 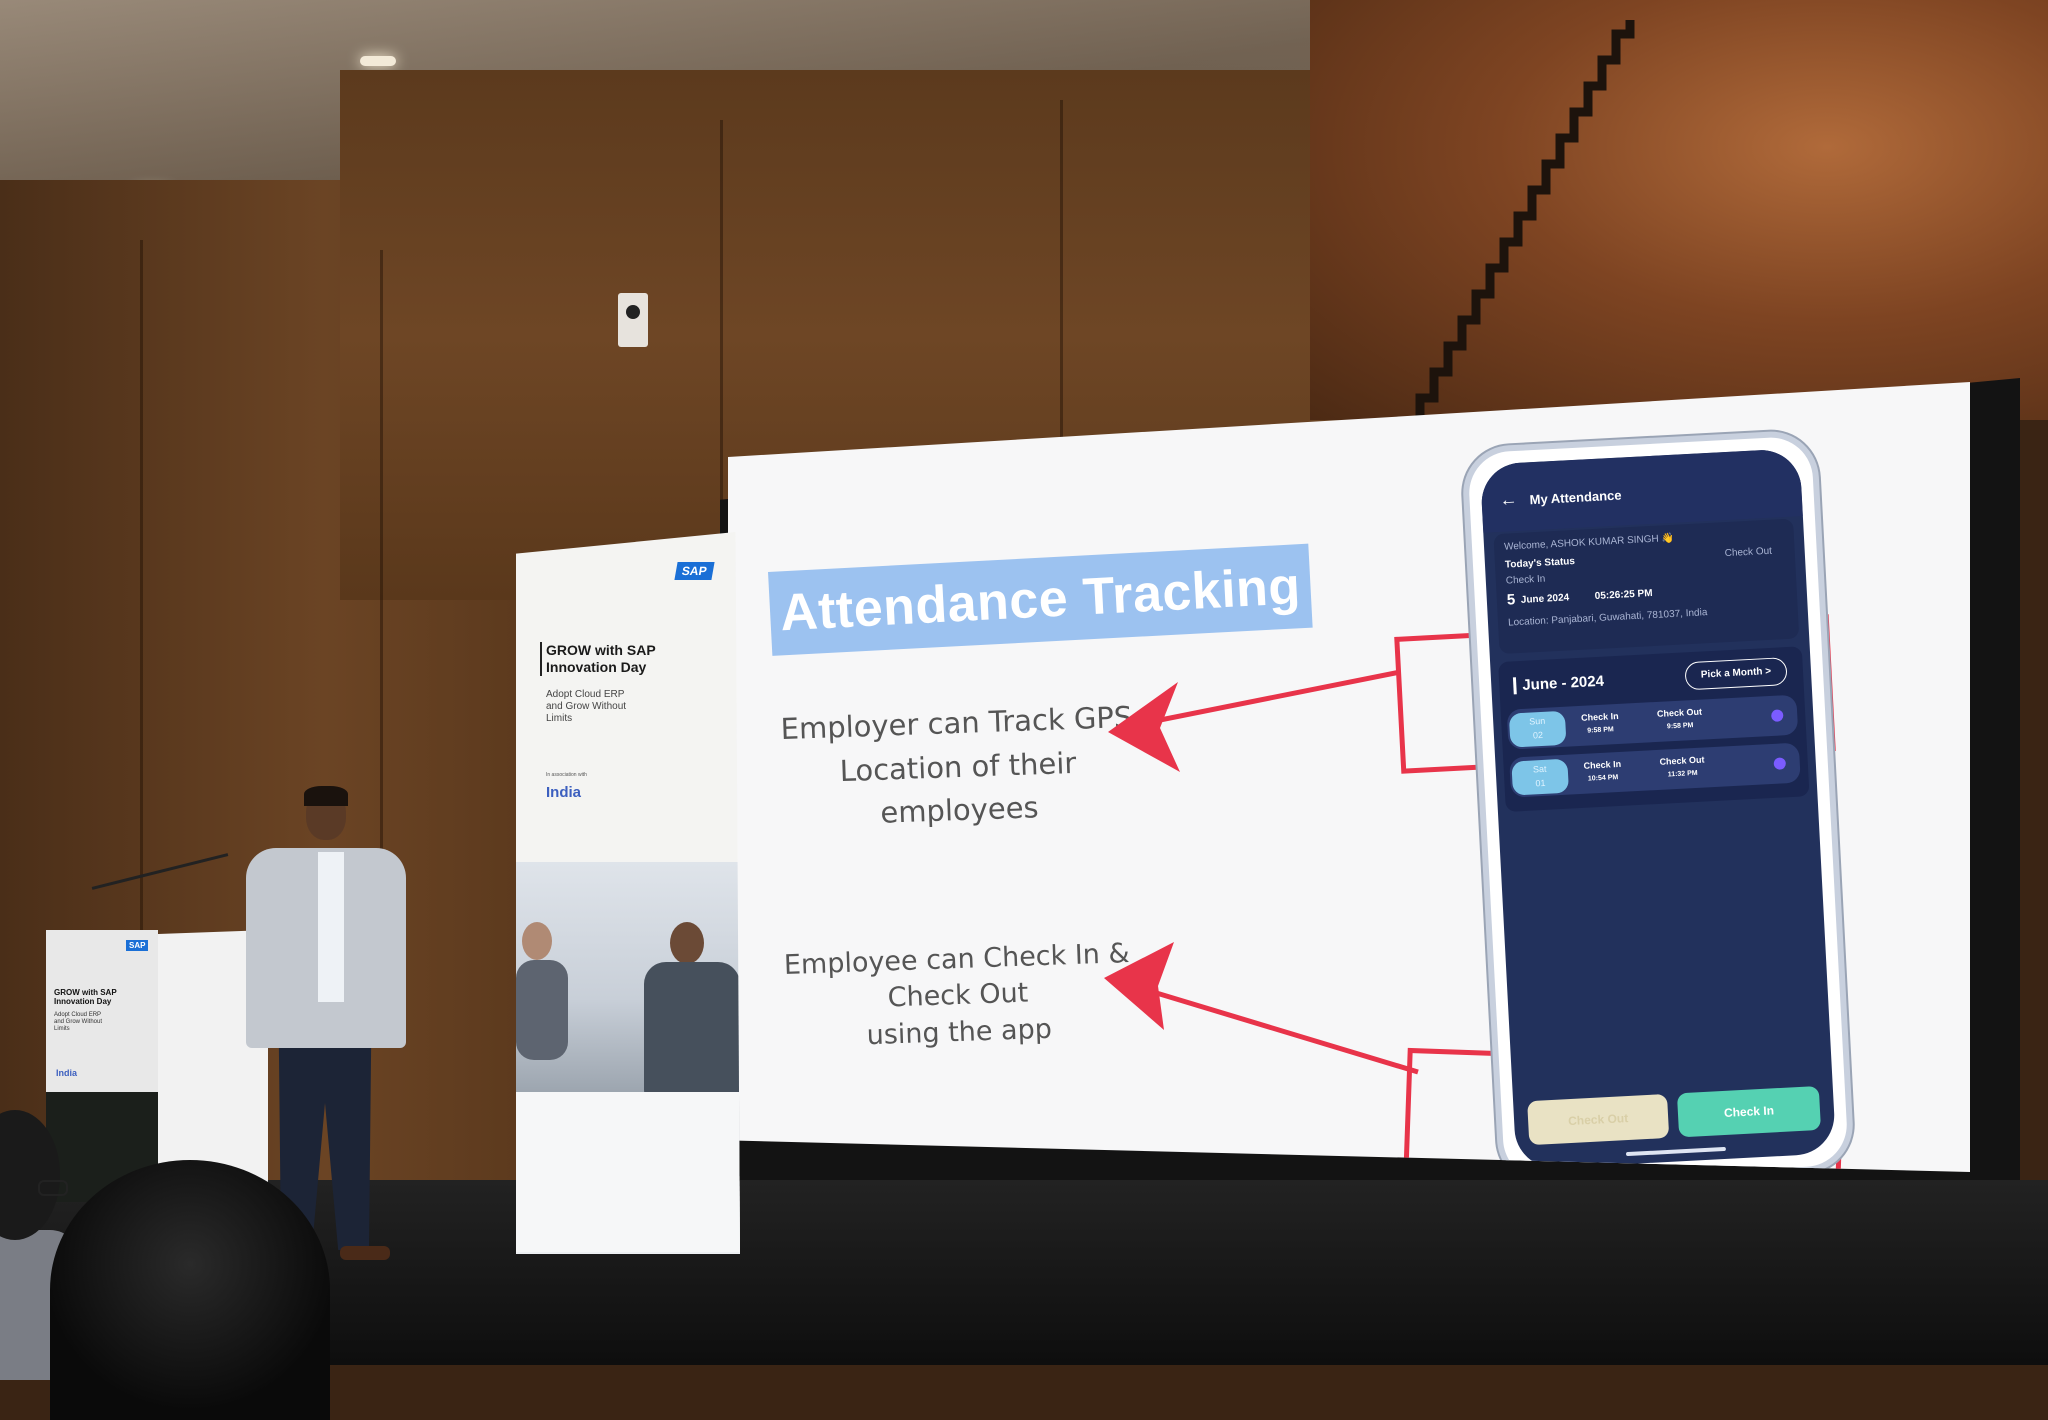 What do you see at coordinates (1603, 778) in the screenshot?
I see `row-check-in-time: 10:54 PM` at bounding box center [1603, 778].